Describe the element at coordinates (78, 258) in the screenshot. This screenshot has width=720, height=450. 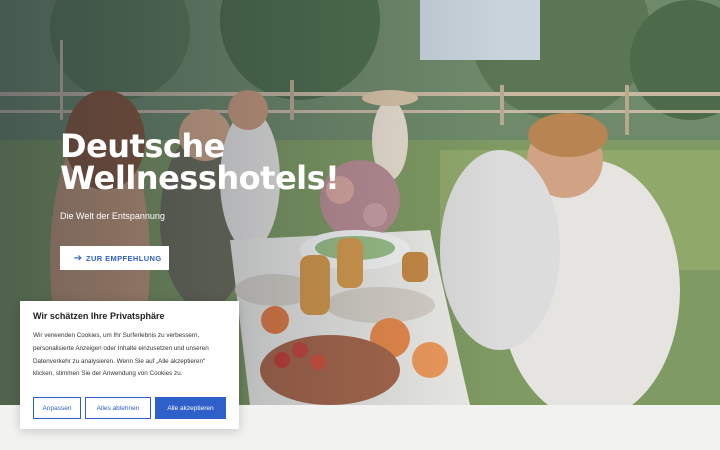
I see `arrow-right-icon: ➔` at that location.